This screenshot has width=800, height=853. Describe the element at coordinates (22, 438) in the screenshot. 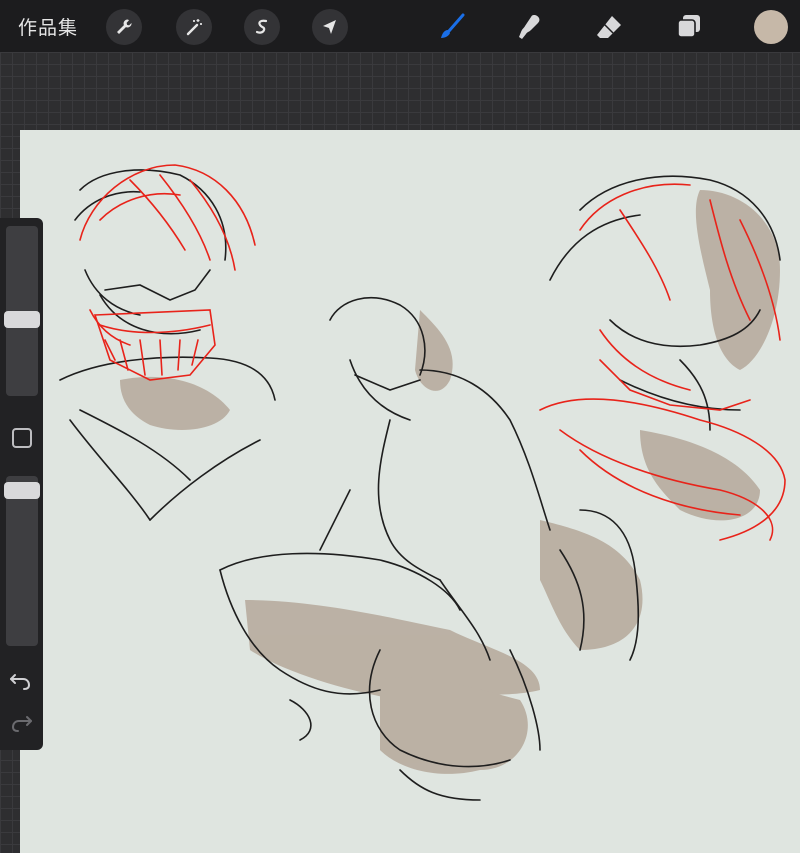

I see `modifier-button` at that location.